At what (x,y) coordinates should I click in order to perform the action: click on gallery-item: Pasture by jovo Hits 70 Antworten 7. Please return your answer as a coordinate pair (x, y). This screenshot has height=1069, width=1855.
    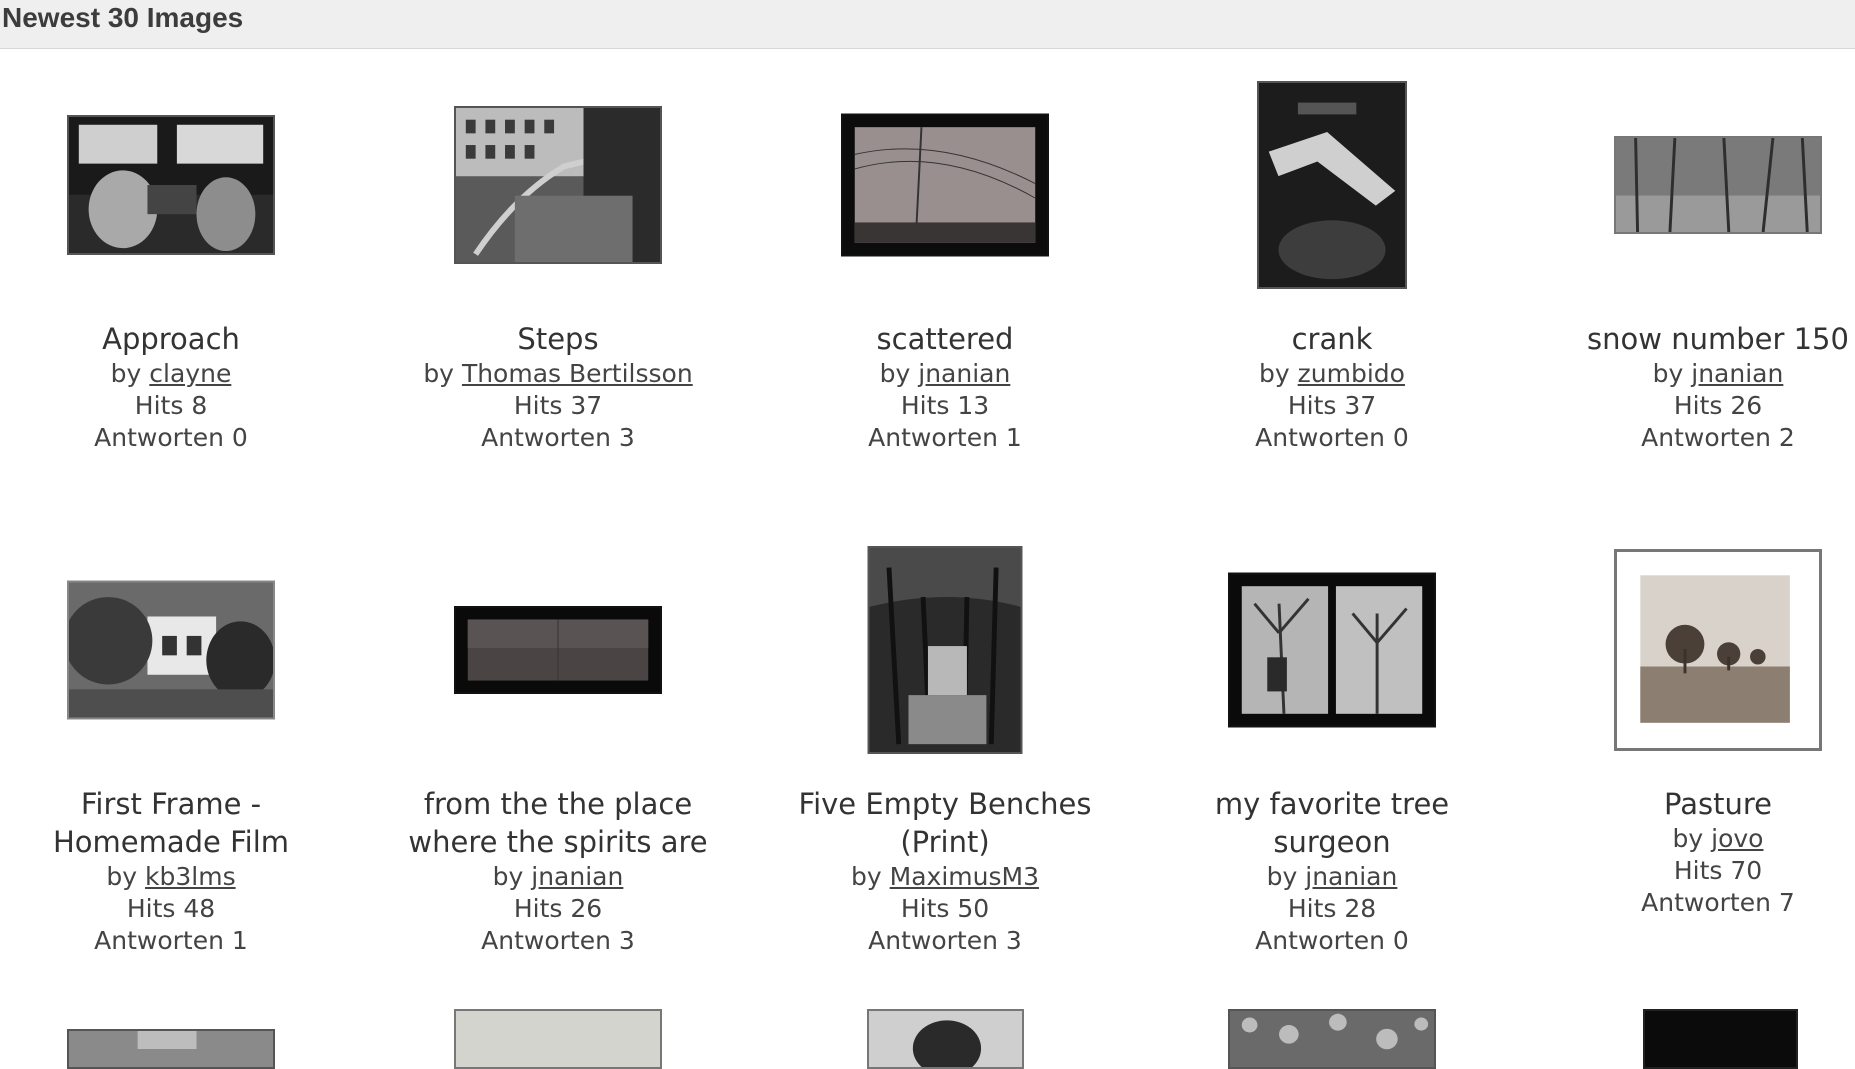
    Looking at the image, I should click on (1694, 732).